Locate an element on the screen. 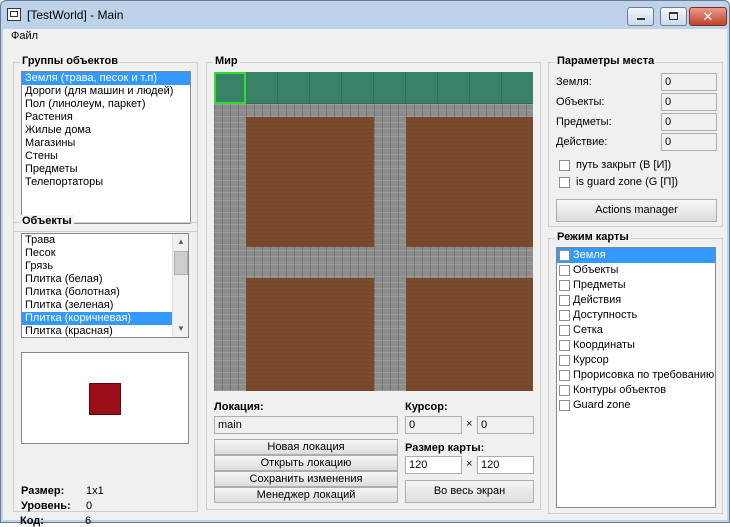 This screenshot has width=730, height=527. guard-zone-checkbox is located at coordinates (564, 182).